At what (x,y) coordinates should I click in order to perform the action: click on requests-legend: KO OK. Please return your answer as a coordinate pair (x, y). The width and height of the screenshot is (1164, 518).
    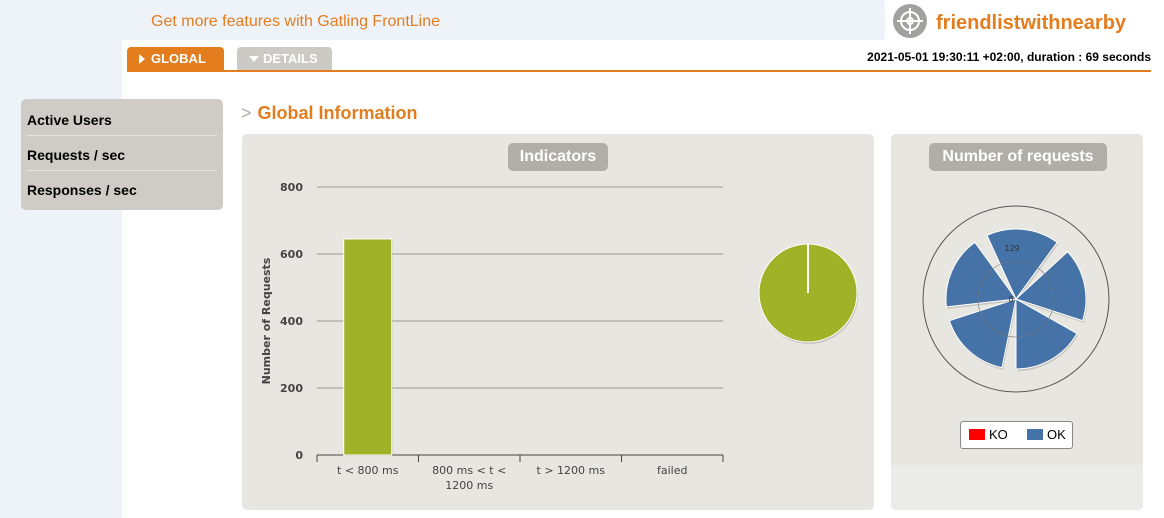
    Looking at the image, I should click on (1016, 435).